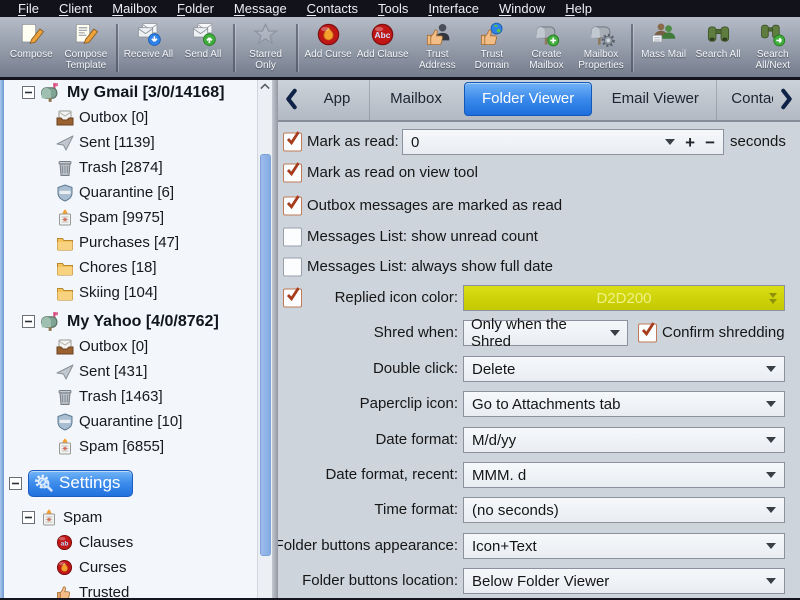 Image resolution: width=800 pixels, height=600 pixels. I want to click on date-format-label: Date format:, so click(416, 439).